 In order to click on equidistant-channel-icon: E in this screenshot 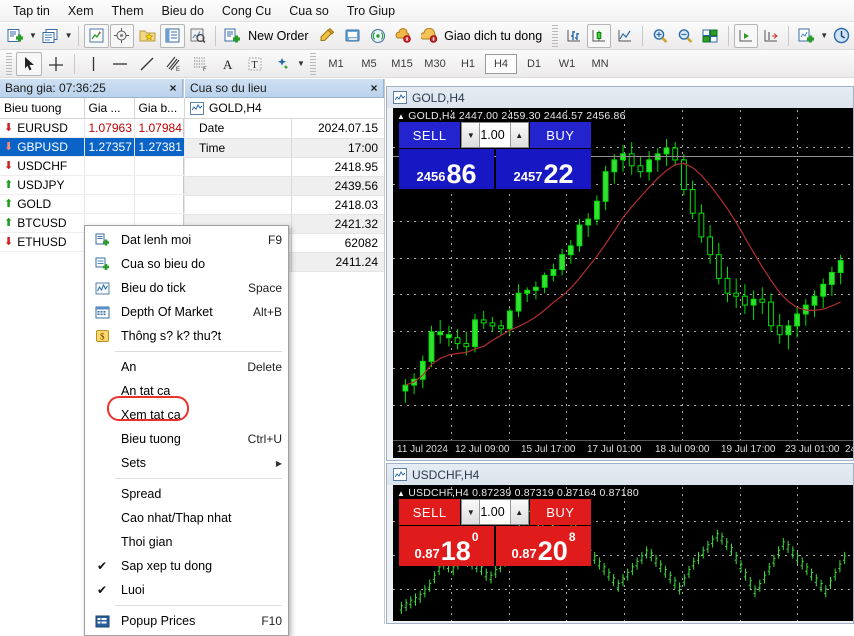, I will do `click(174, 64)`.